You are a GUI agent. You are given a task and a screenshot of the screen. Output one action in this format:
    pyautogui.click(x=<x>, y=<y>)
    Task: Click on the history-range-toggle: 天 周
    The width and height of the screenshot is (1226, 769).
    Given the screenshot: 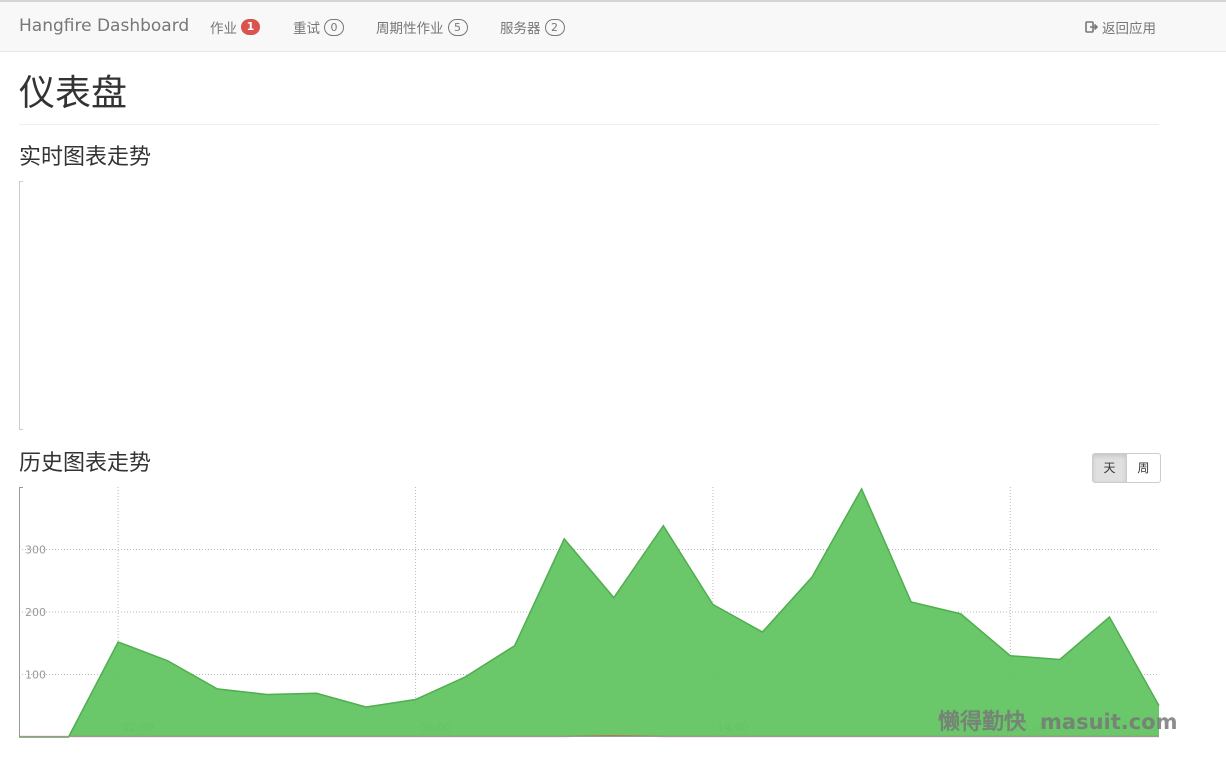 What is the action you would take?
    pyautogui.click(x=1126, y=468)
    